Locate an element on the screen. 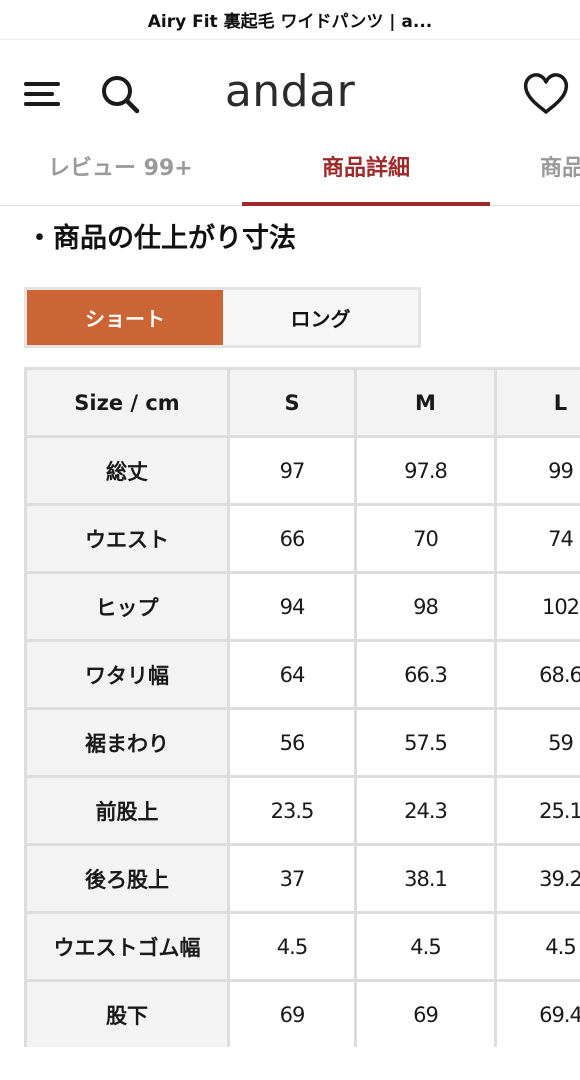 Image resolution: width=580 pixels, height=1080 pixels. row-label: 裾まわり is located at coordinates (127, 742).